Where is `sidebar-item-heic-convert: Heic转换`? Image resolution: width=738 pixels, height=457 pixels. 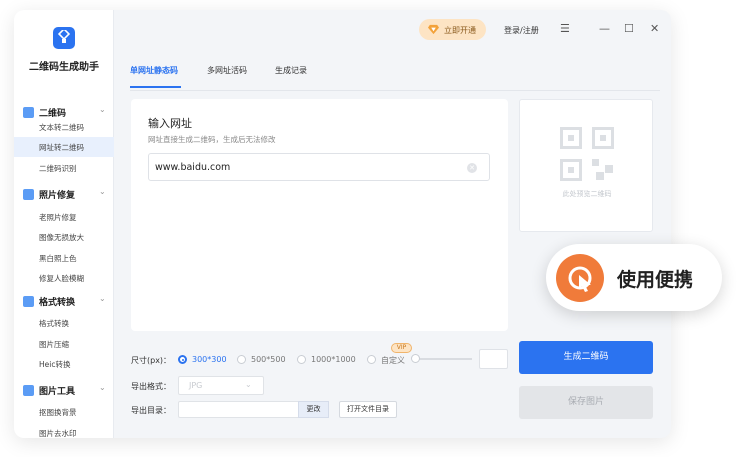 sidebar-item-heic-convert: Heic转换 is located at coordinates (64, 364).